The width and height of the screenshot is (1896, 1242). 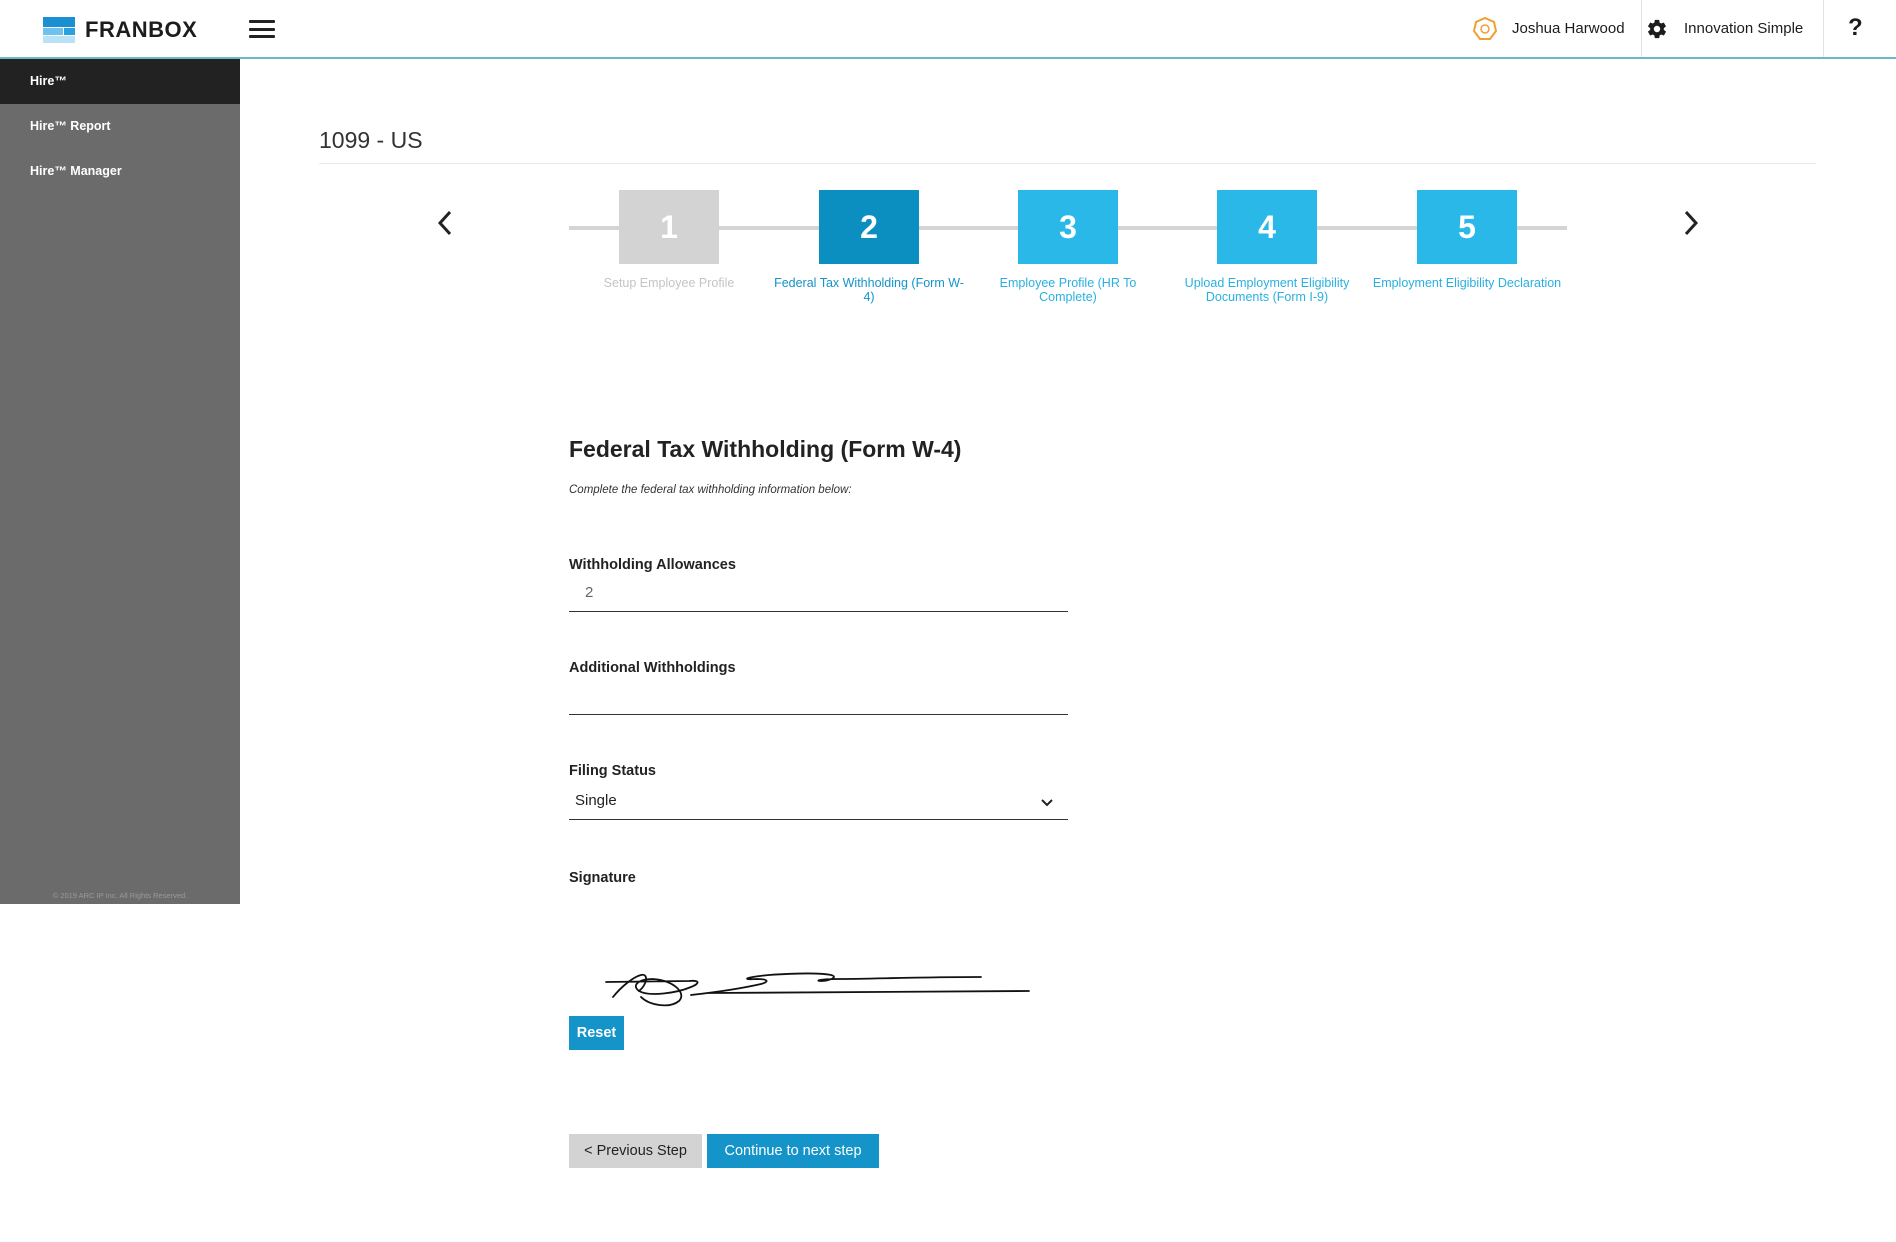 I want to click on step-3: 3 Employee Profile (HR To Complete), so click(x=1068, y=247).